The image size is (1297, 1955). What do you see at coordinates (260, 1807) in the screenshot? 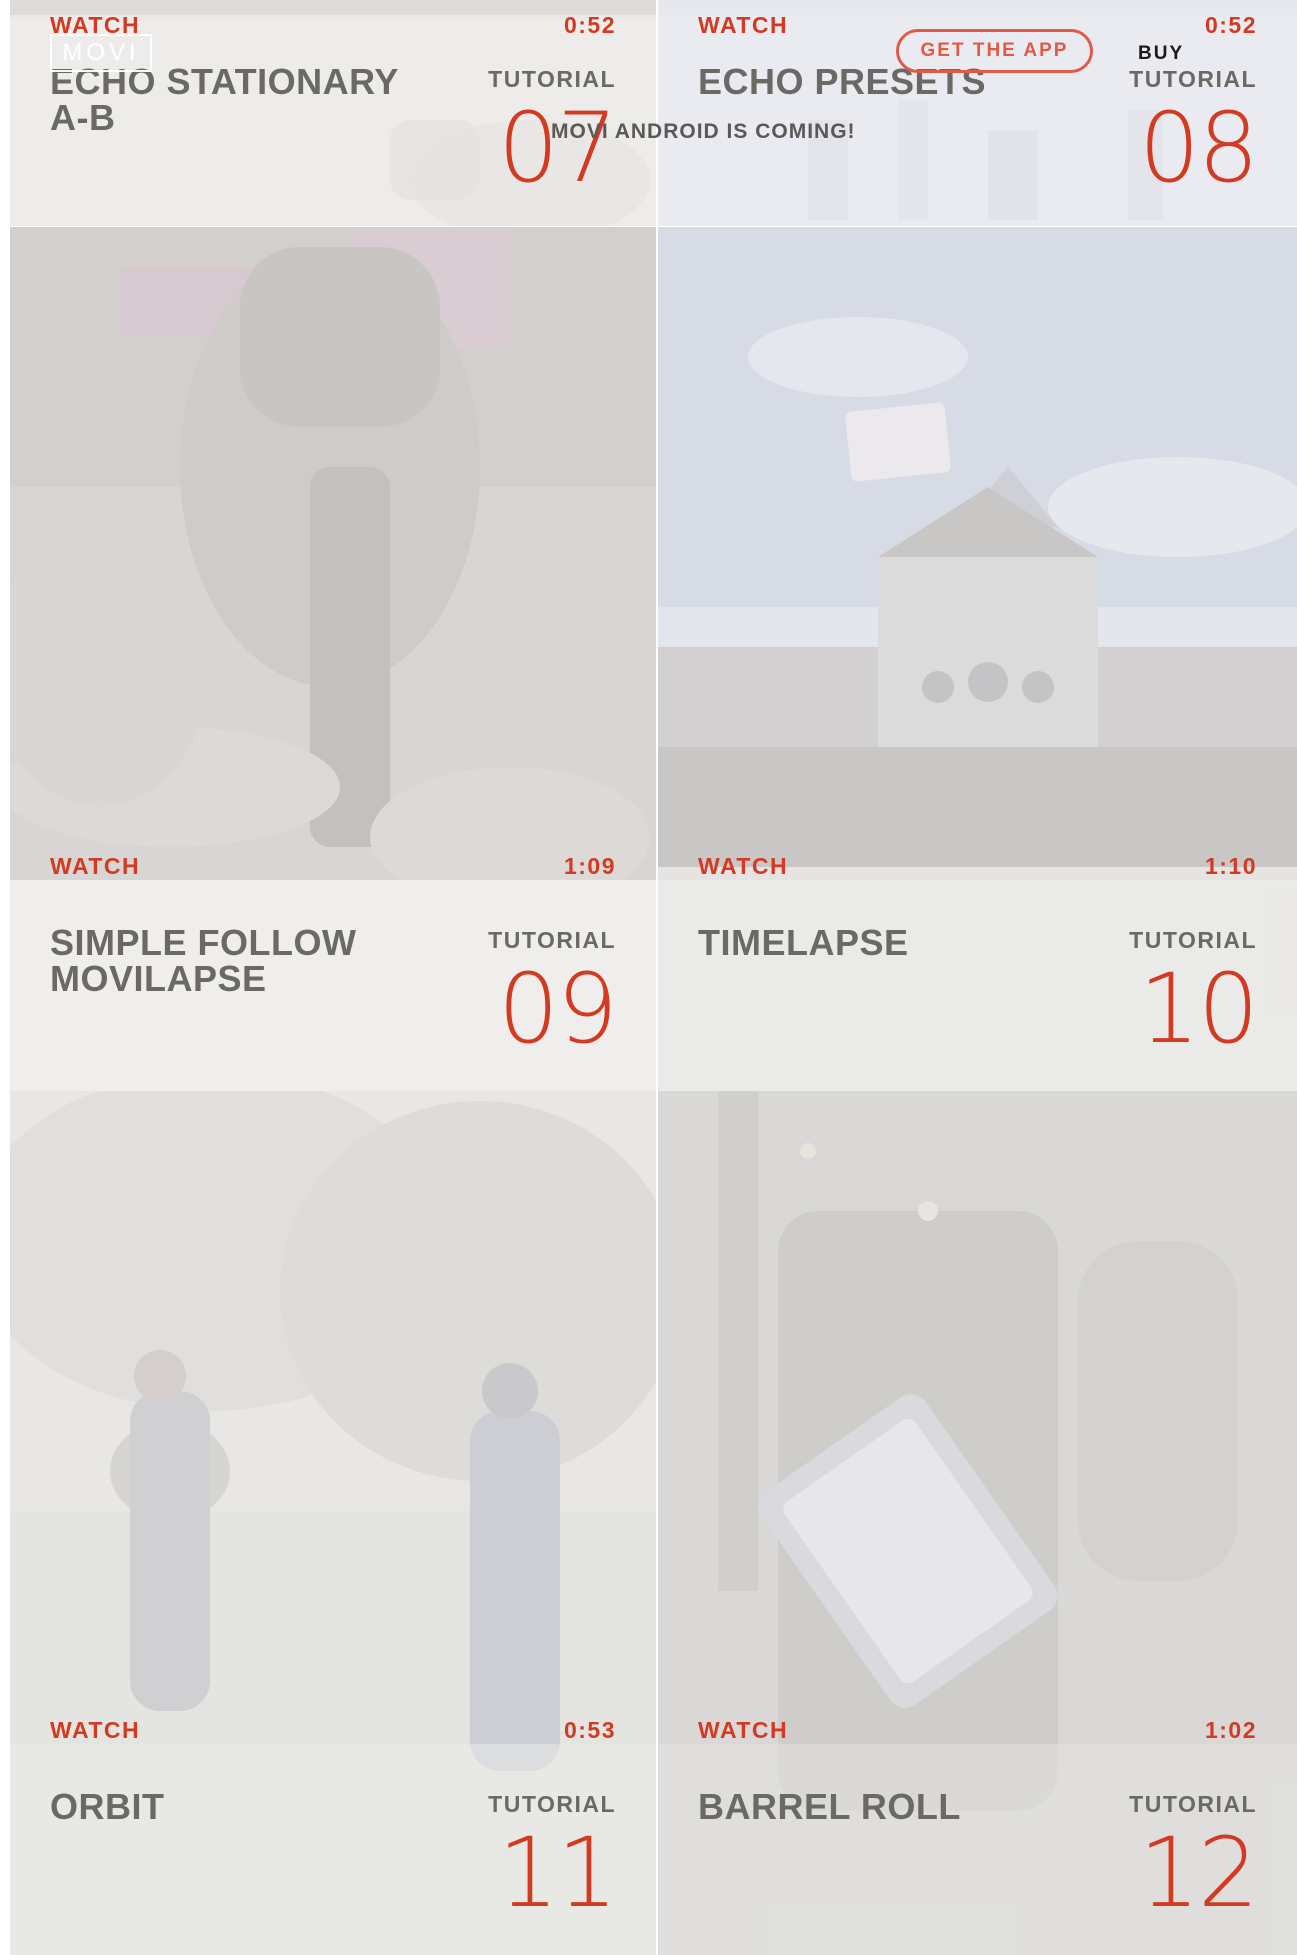
I see `card-title: ORBIT` at bounding box center [260, 1807].